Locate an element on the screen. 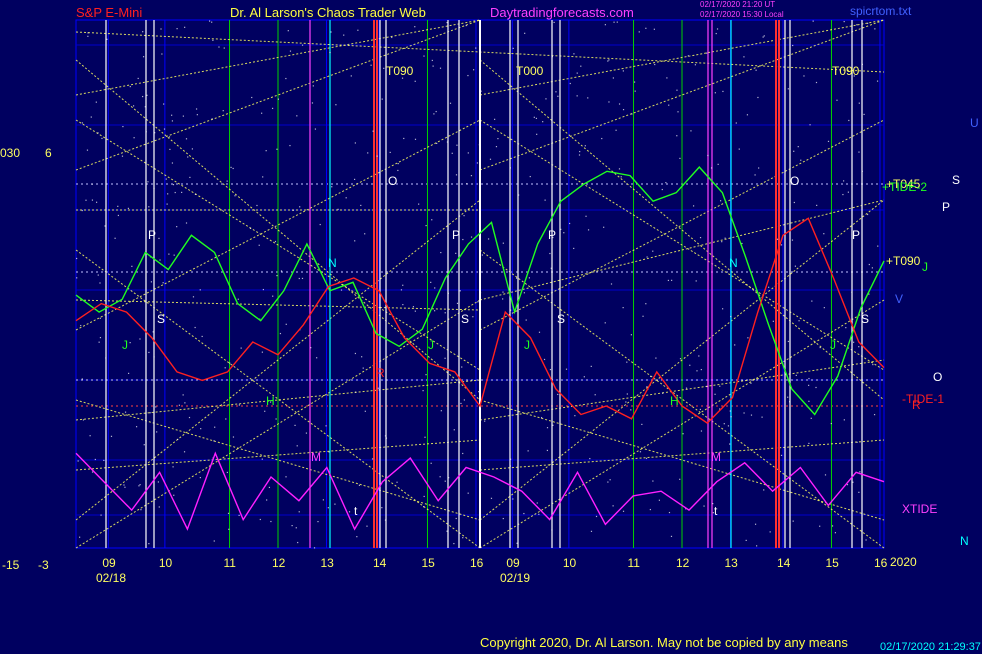  right-label-xtide: XTIDE is located at coordinates (920, 509).